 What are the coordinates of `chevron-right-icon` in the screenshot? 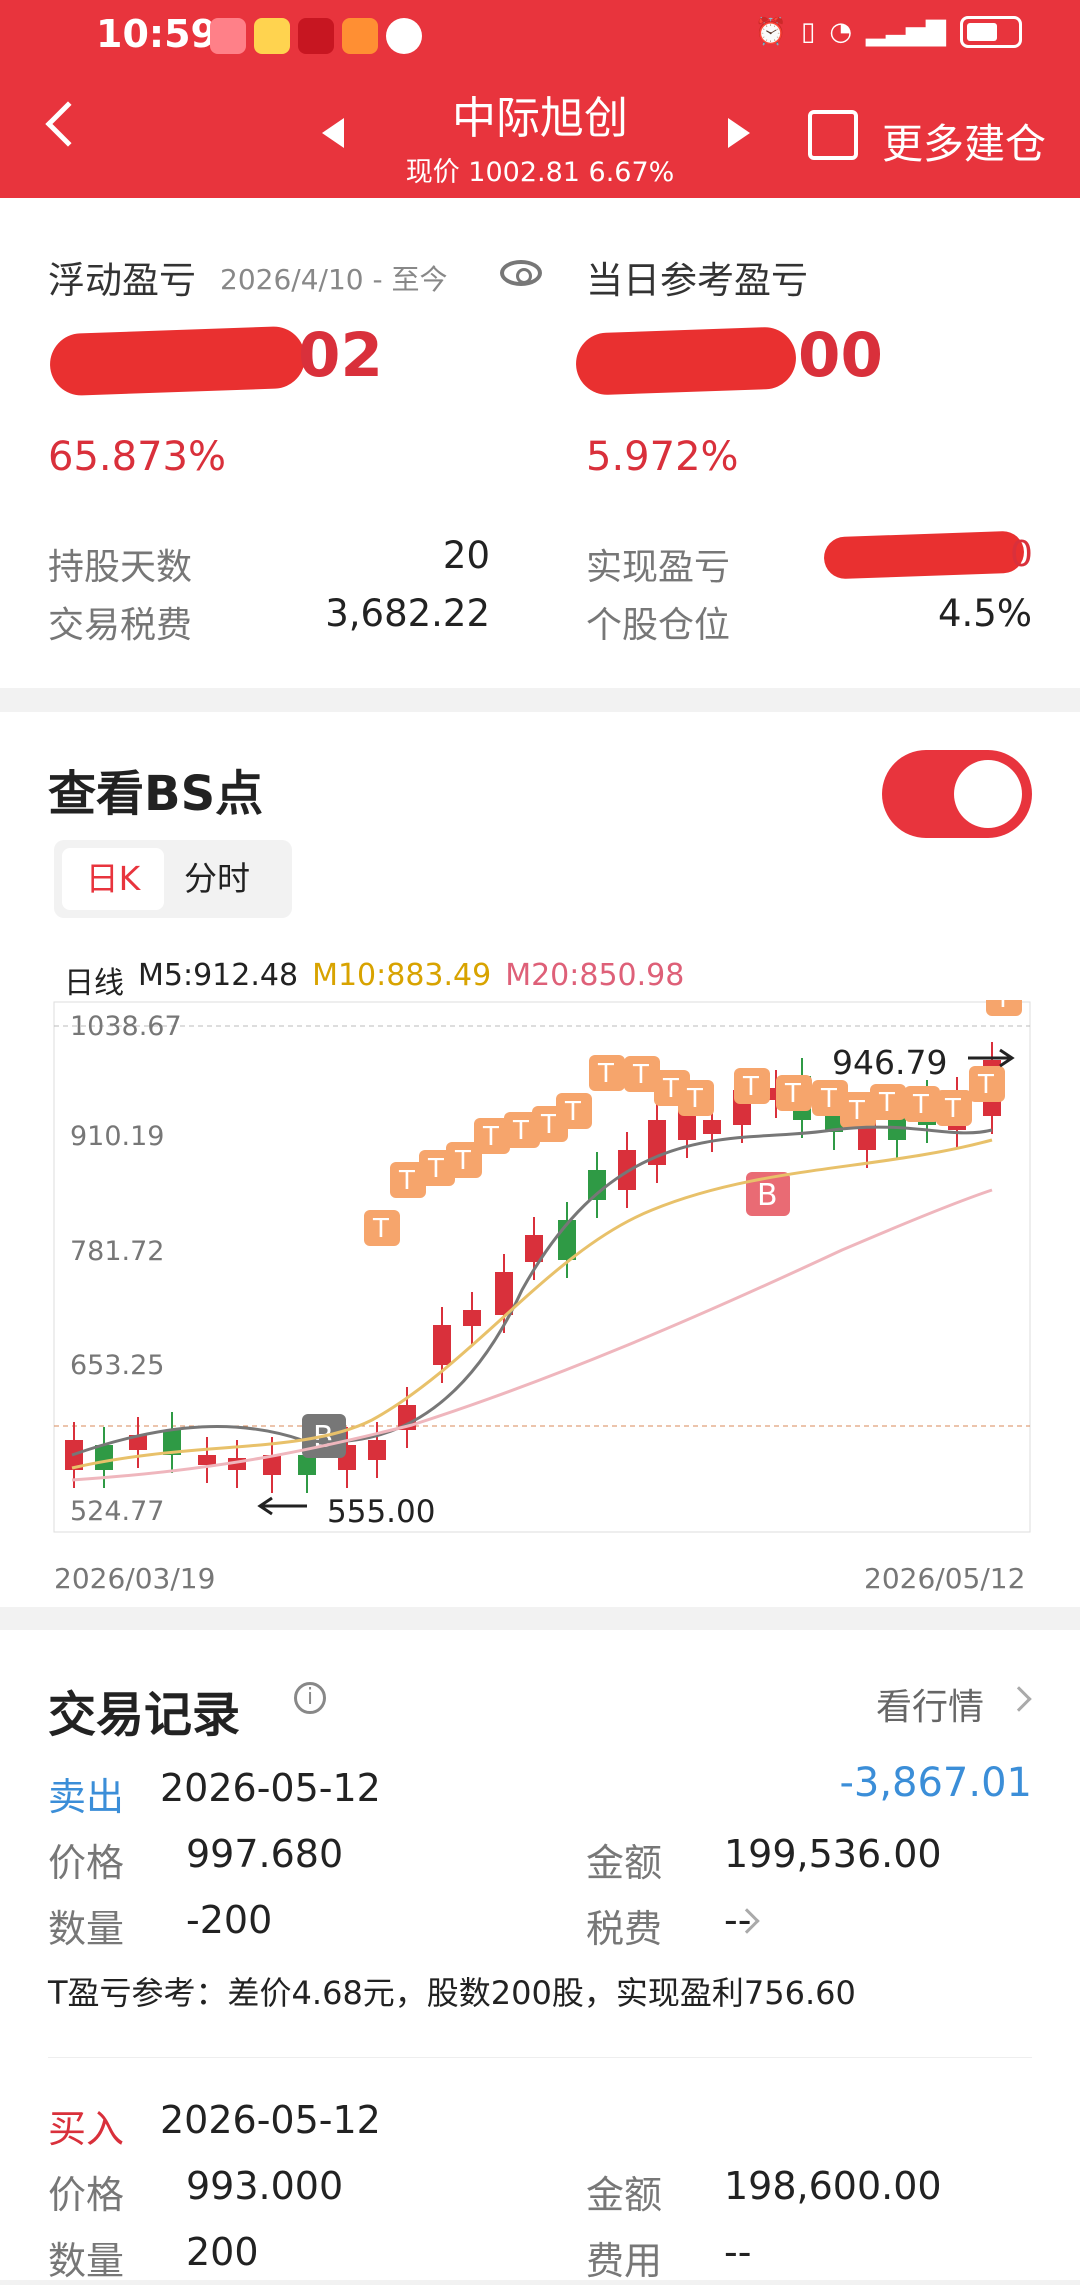 It's located at (1019, 1699).